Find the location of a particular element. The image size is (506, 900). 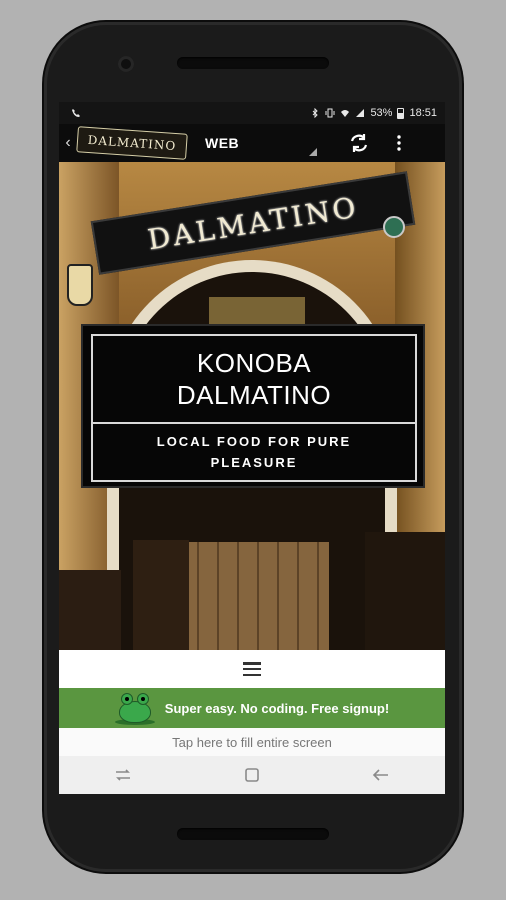

earpiece-speaker is located at coordinates (253, 63).